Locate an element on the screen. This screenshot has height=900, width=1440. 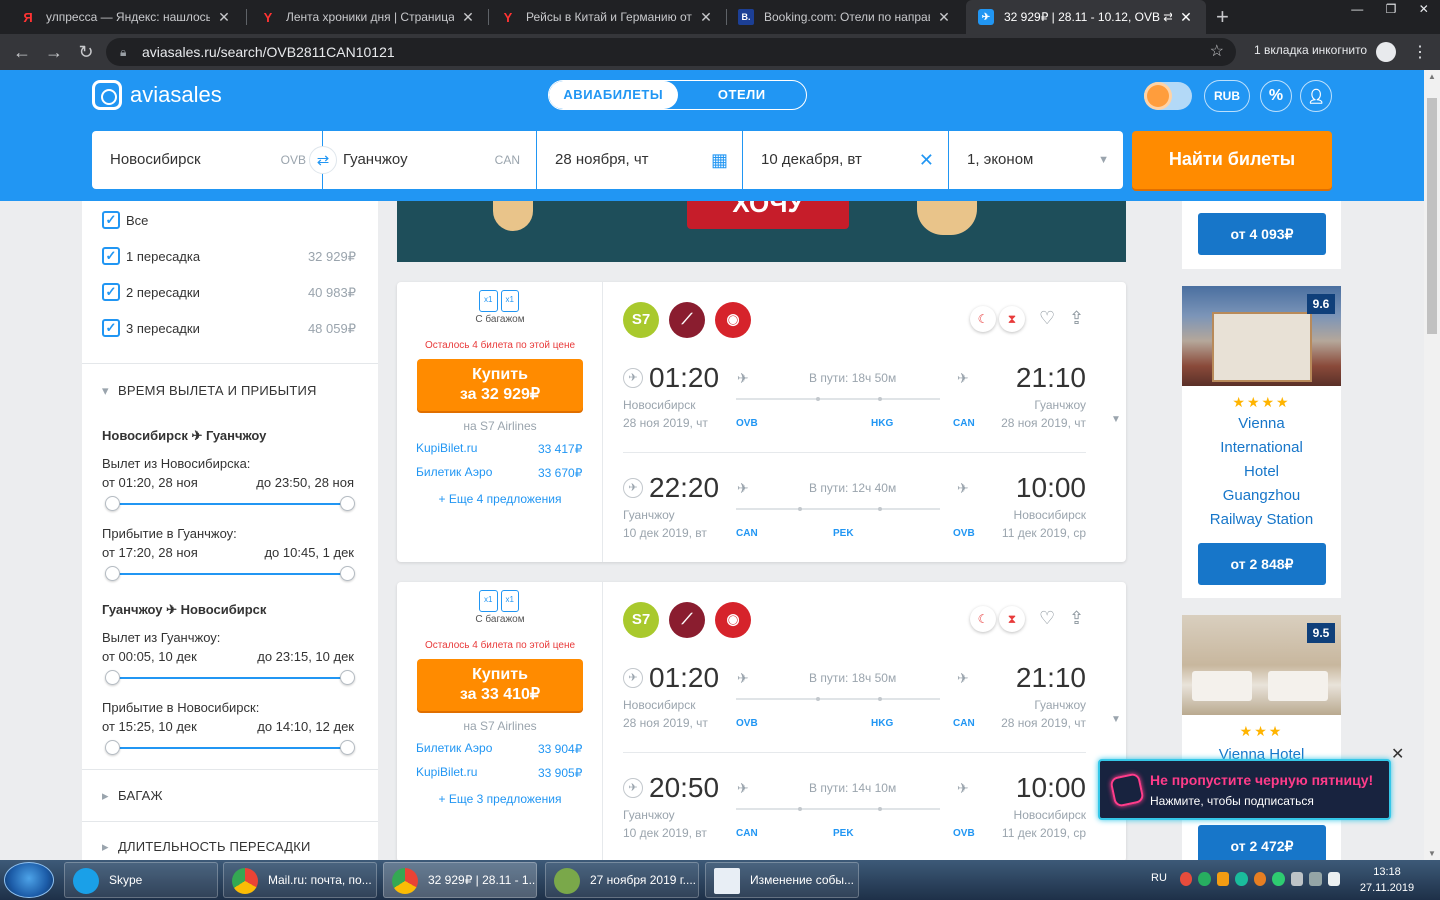
buy-button: Купить за 33 410₽ is located at coordinates (500, 685).